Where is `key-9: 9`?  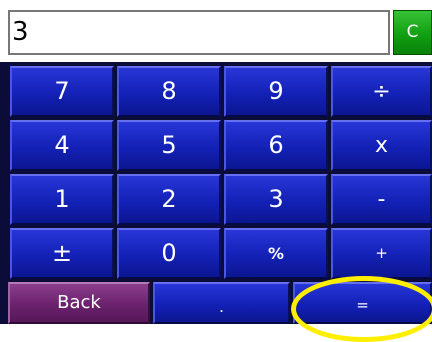
key-9: 9 is located at coordinates (276, 91).